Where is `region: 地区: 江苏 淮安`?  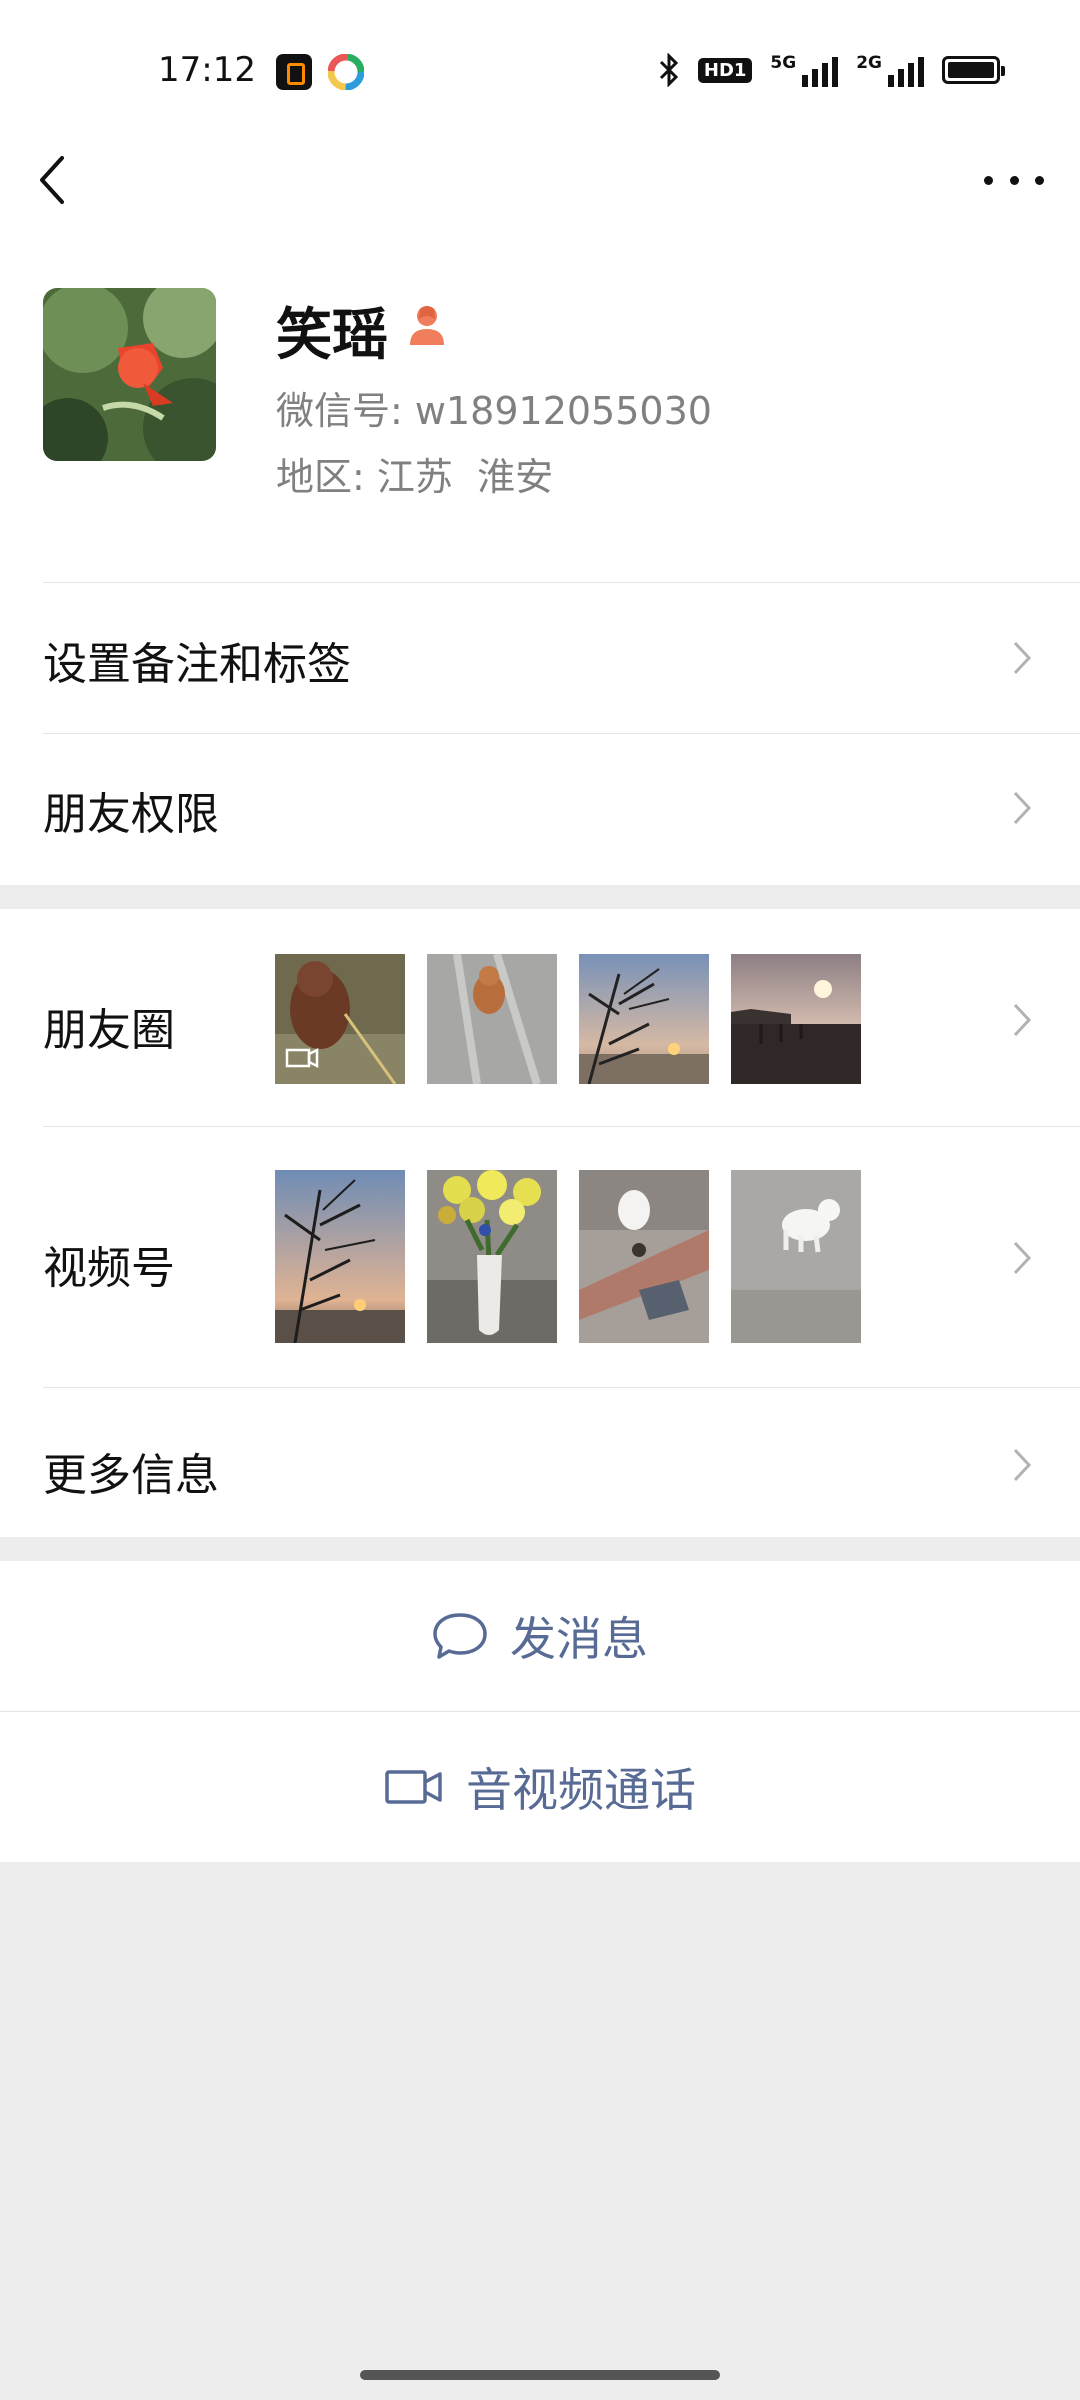
region: 地区: 江苏 淮安 is located at coordinates (415, 477).